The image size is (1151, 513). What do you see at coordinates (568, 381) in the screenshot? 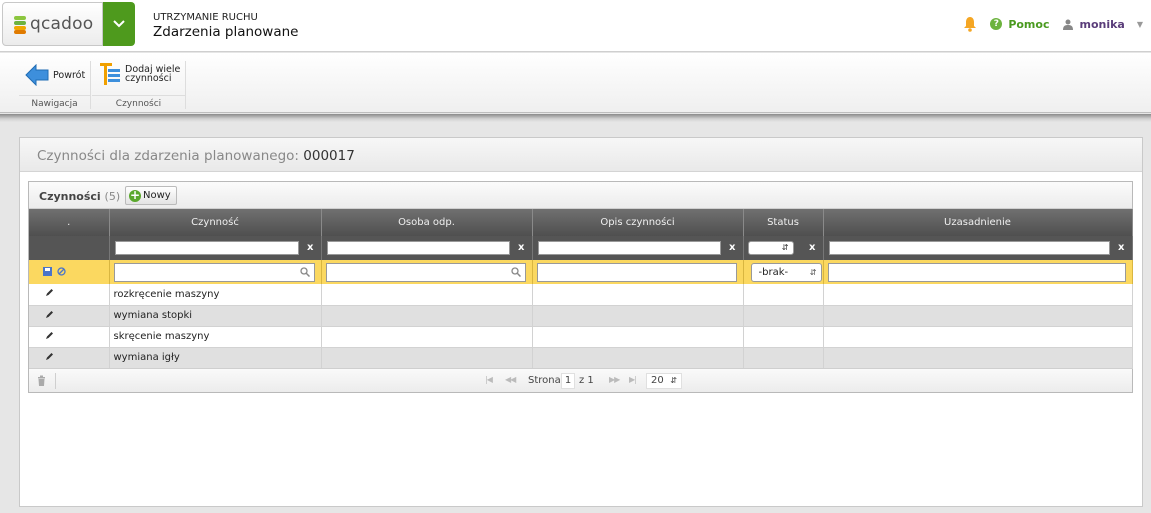
I see `page-number-input: 1` at bounding box center [568, 381].